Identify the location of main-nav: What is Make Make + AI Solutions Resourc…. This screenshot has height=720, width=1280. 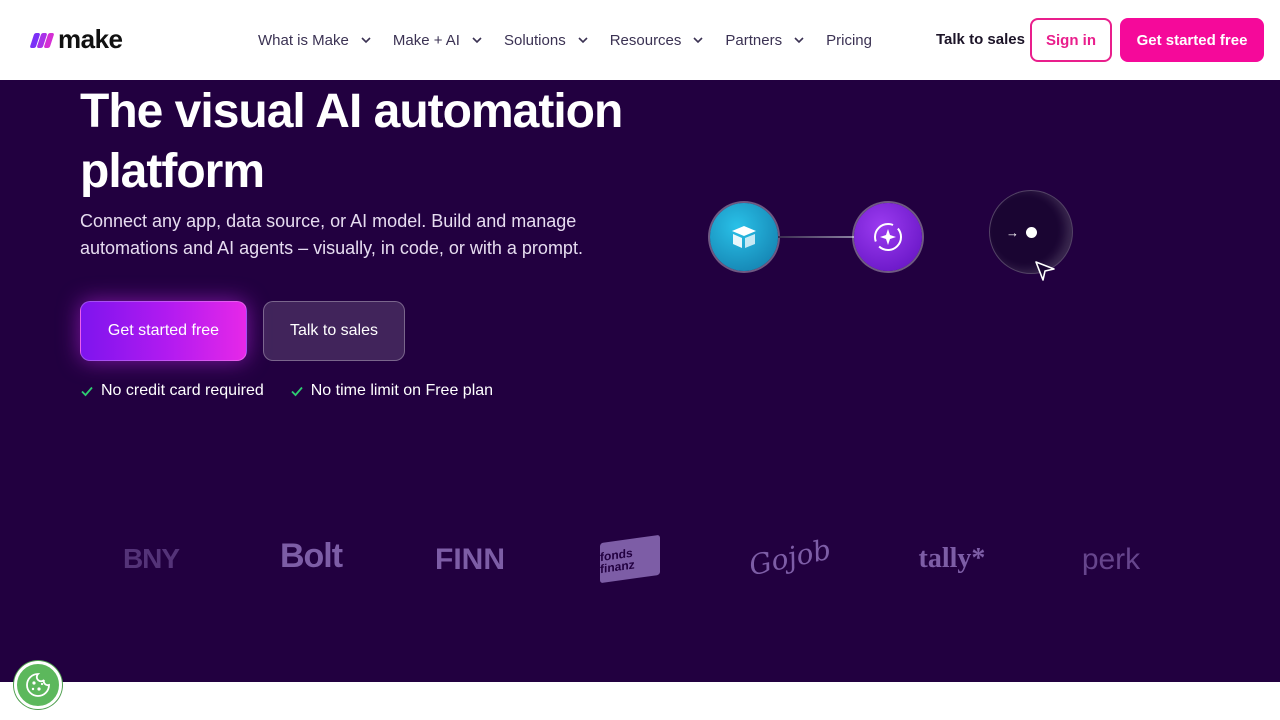
(565, 40).